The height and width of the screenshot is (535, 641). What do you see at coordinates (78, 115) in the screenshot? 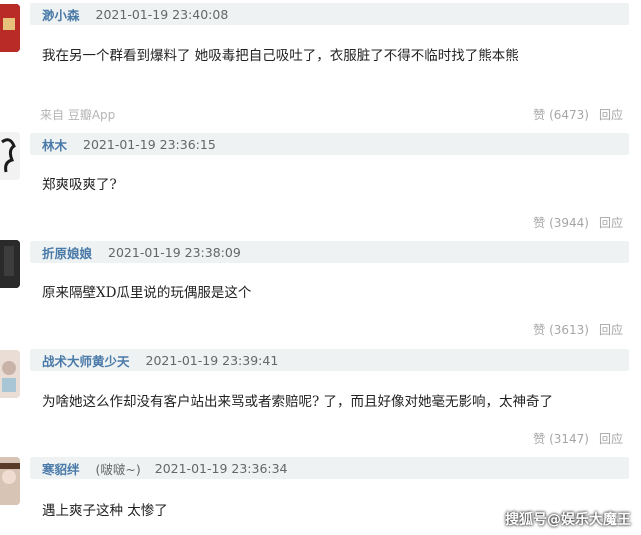
I see `comment-source: 来自 豆瓣App` at bounding box center [78, 115].